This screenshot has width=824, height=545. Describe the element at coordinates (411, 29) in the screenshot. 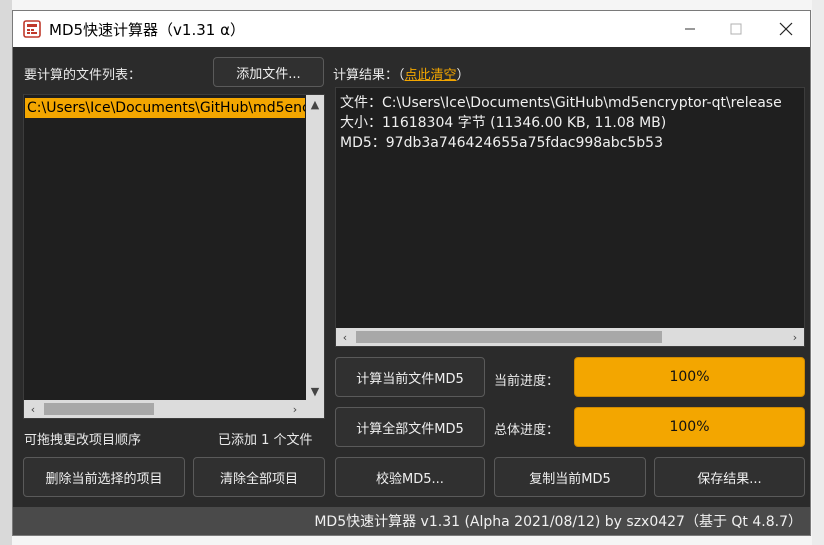

I see `title-bar: MD5快速计算器（v1.31 α）` at that location.